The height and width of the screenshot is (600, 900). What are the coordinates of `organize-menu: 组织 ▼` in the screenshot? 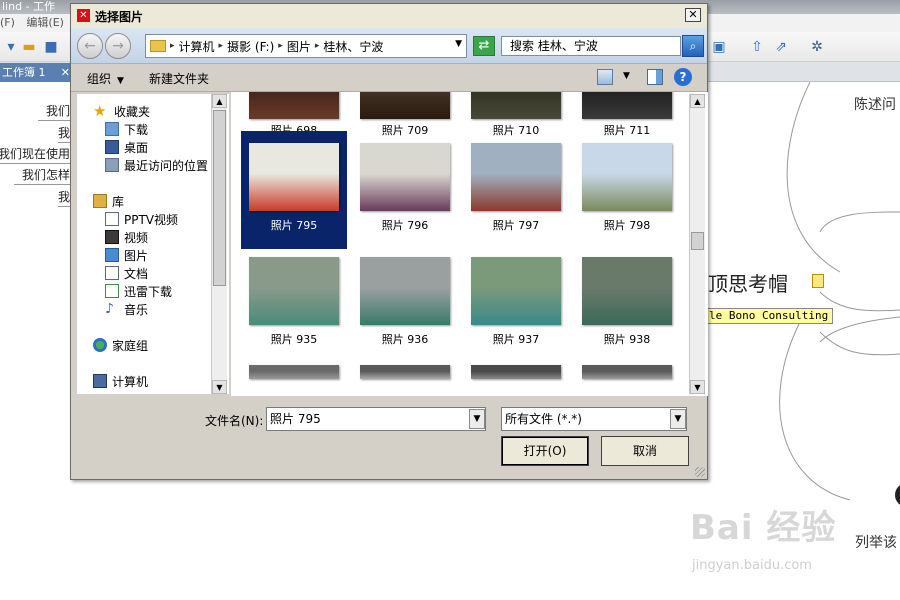 It's located at (105, 78).